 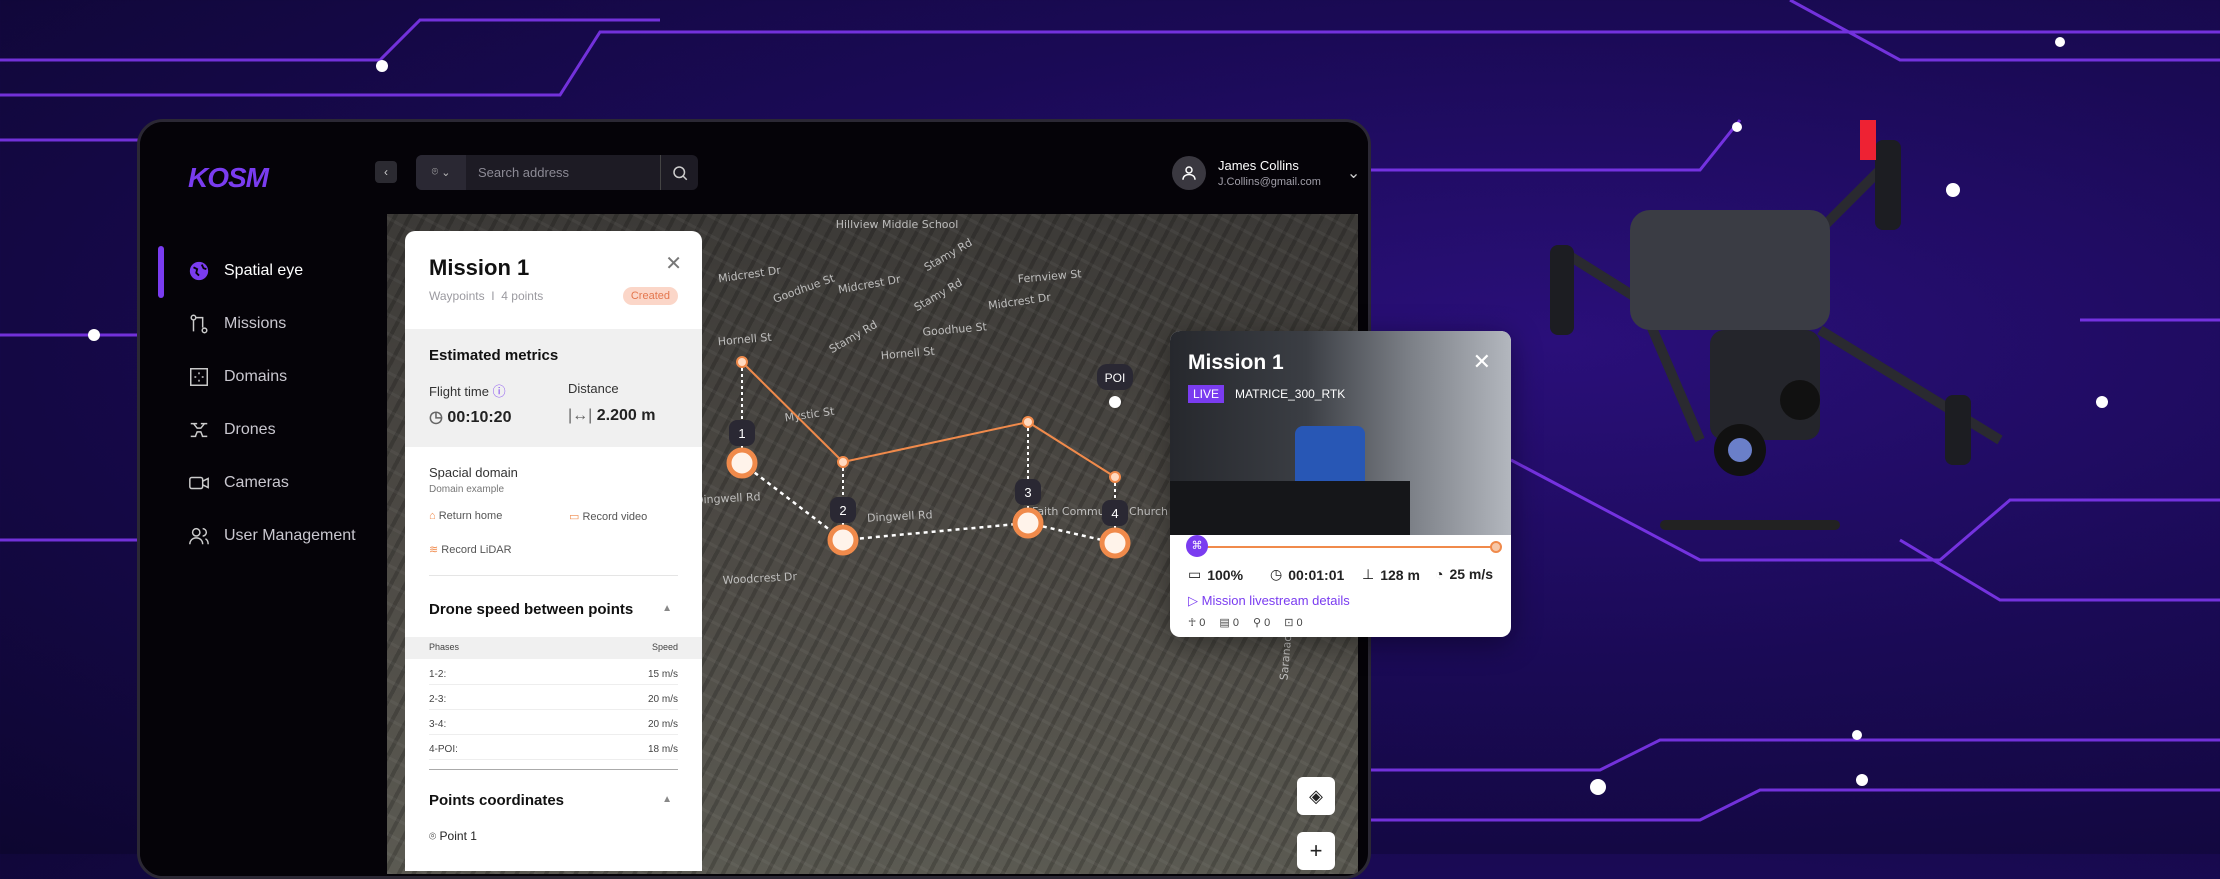 I want to click on speed-row: 3-4: 20 m/s, so click(x=553, y=727).